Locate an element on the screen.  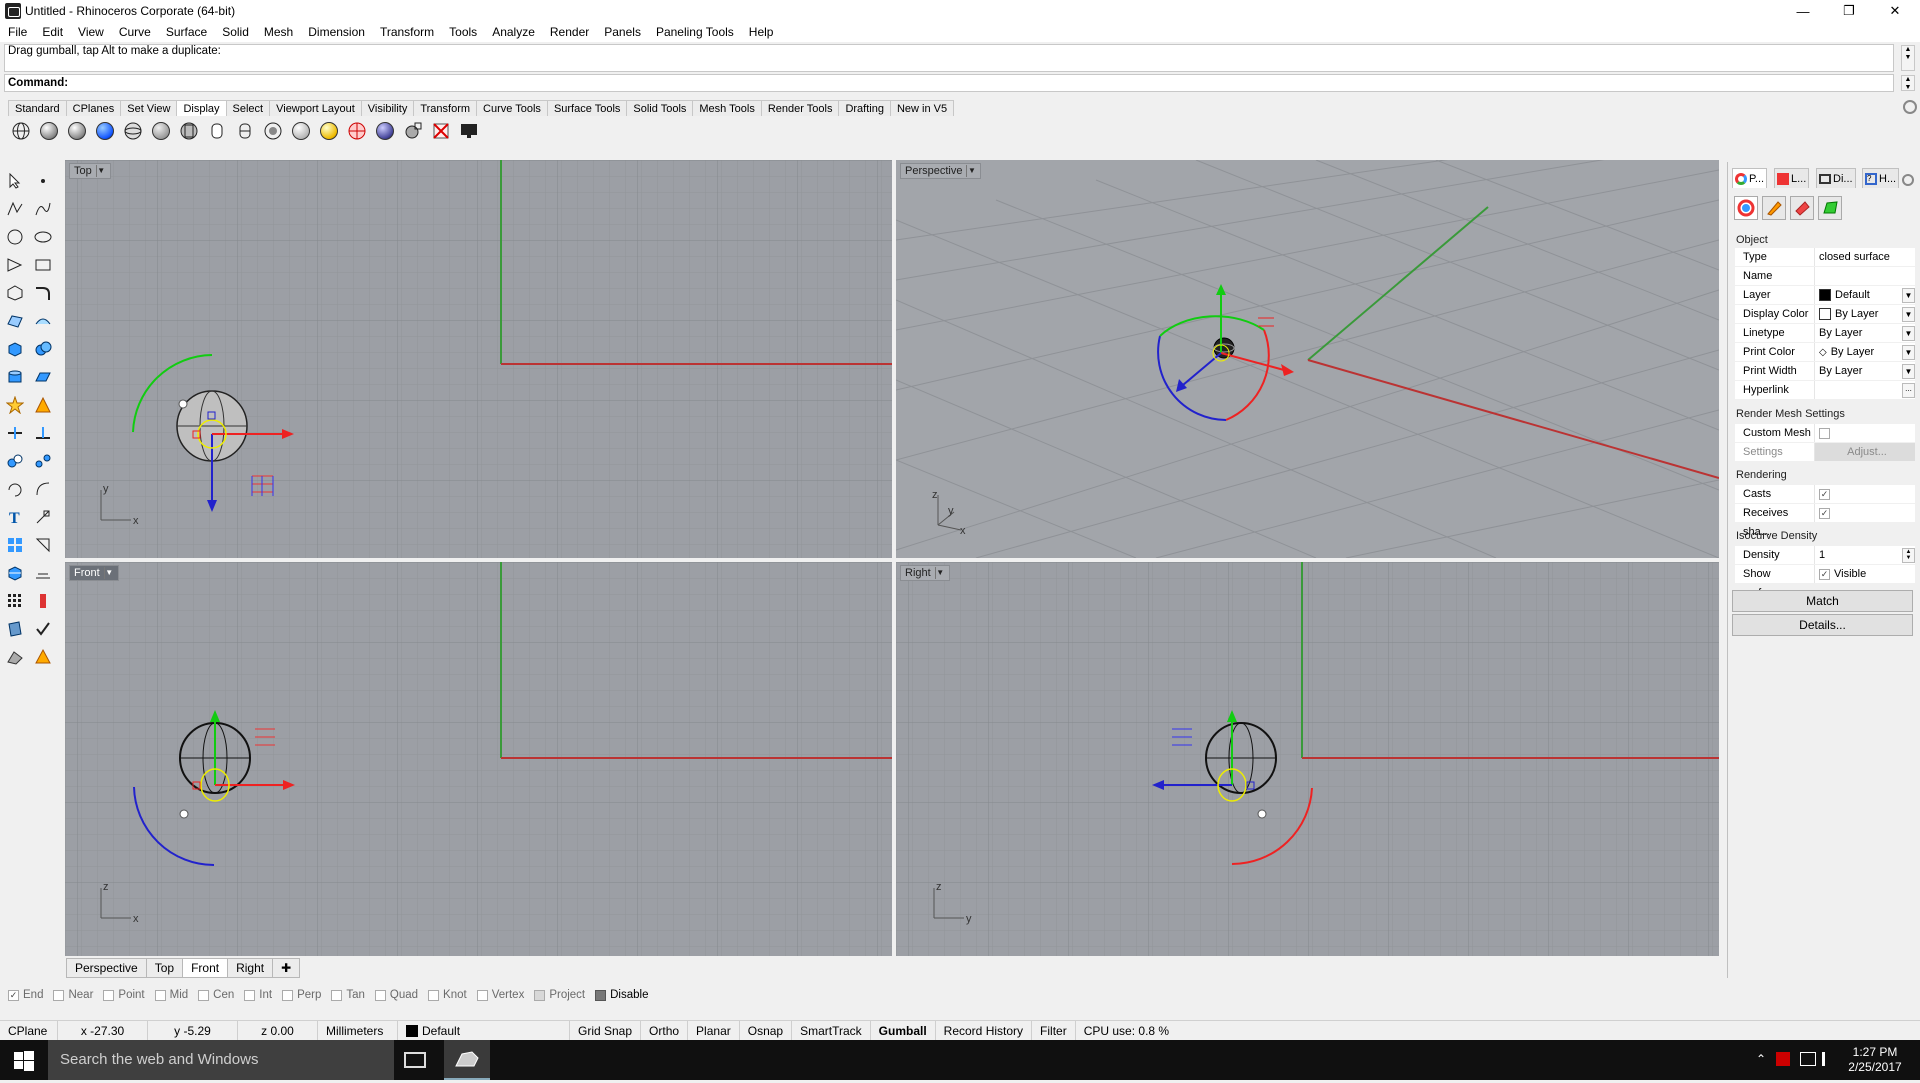
menu-dimension: Dimension is located at coordinates (336, 32).